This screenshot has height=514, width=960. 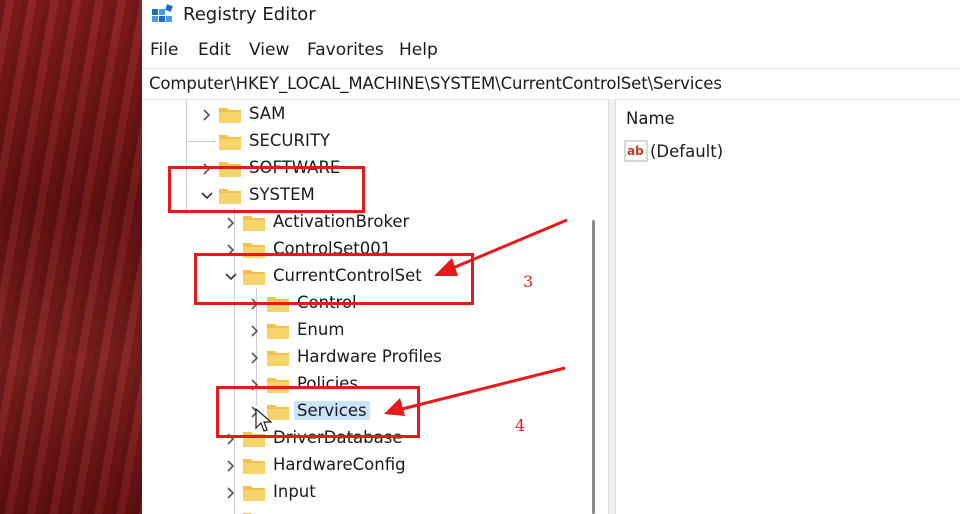 I want to click on desktop-background, so click(x=71, y=257).